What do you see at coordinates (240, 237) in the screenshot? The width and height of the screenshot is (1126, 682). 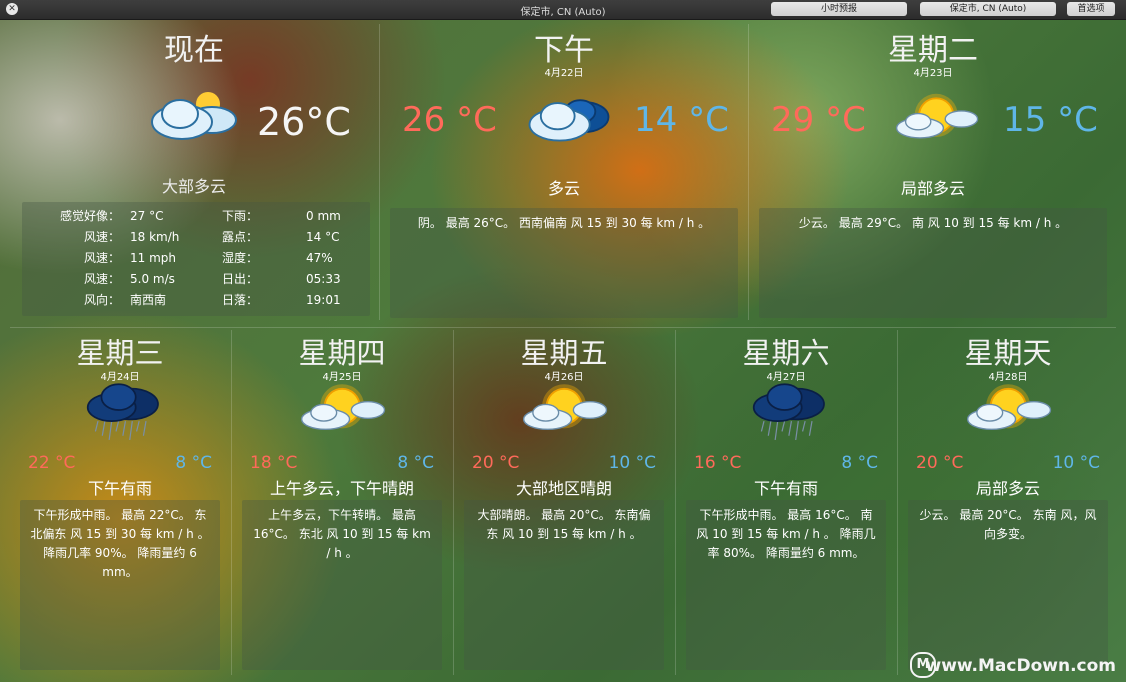 I see `detail-label: 露点：` at bounding box center [240, 237].